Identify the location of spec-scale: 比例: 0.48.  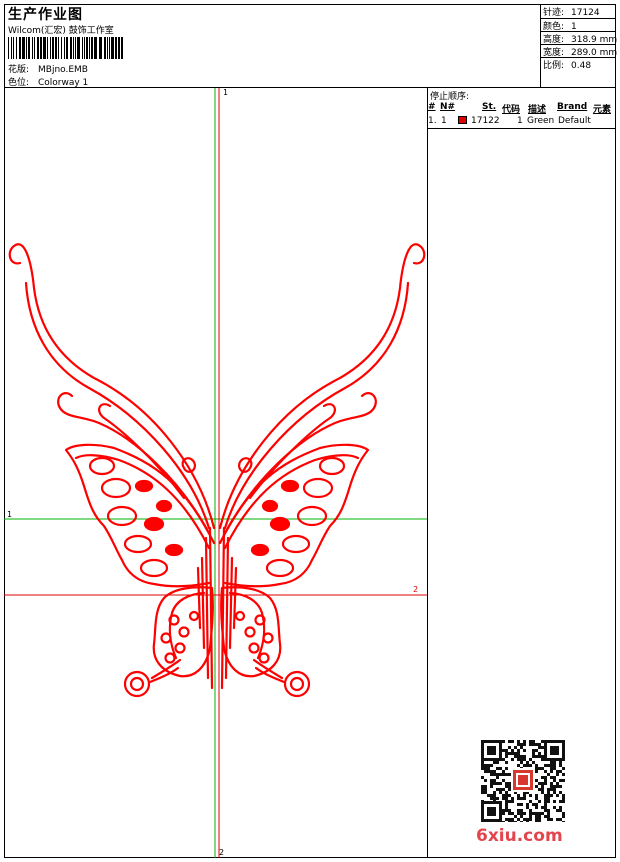
(567, 64).